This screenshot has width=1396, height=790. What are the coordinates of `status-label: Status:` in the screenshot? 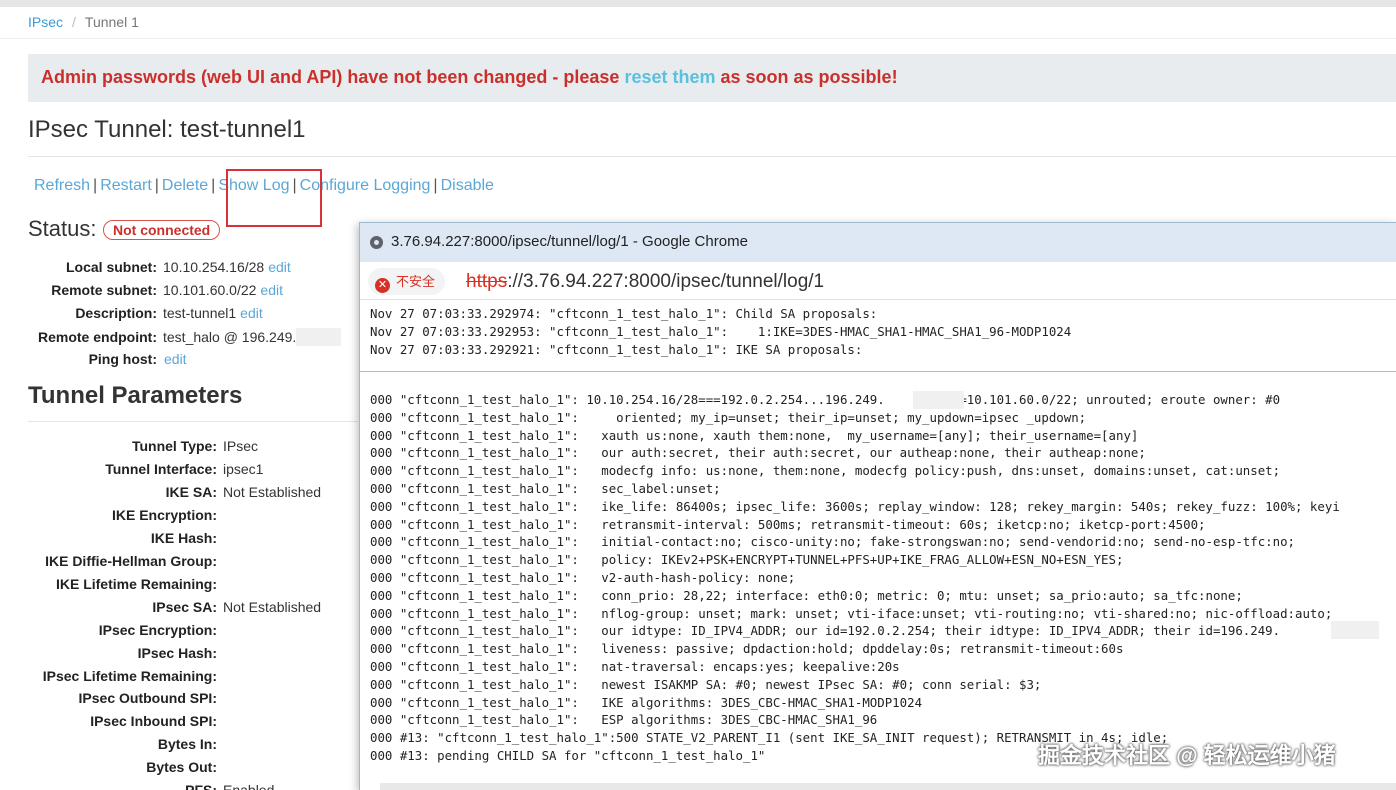 It's located at (62, 228).